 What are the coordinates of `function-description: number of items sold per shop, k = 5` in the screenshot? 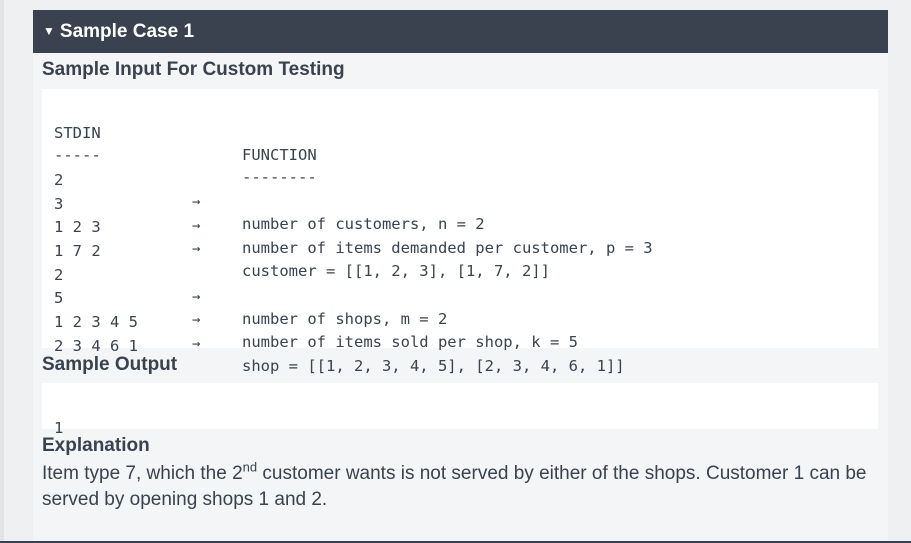 It's located at (410, 342).